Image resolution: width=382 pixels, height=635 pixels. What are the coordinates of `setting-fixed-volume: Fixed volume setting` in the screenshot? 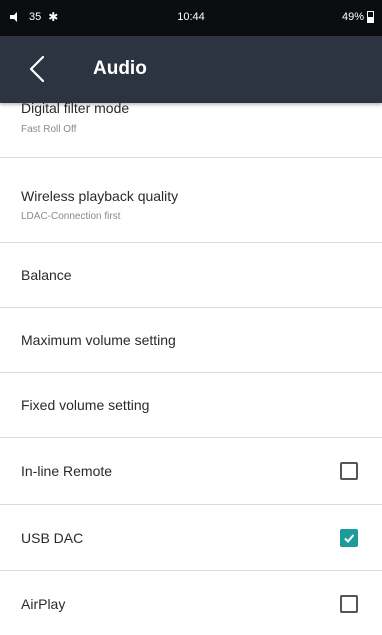 It's located at (191, 405).